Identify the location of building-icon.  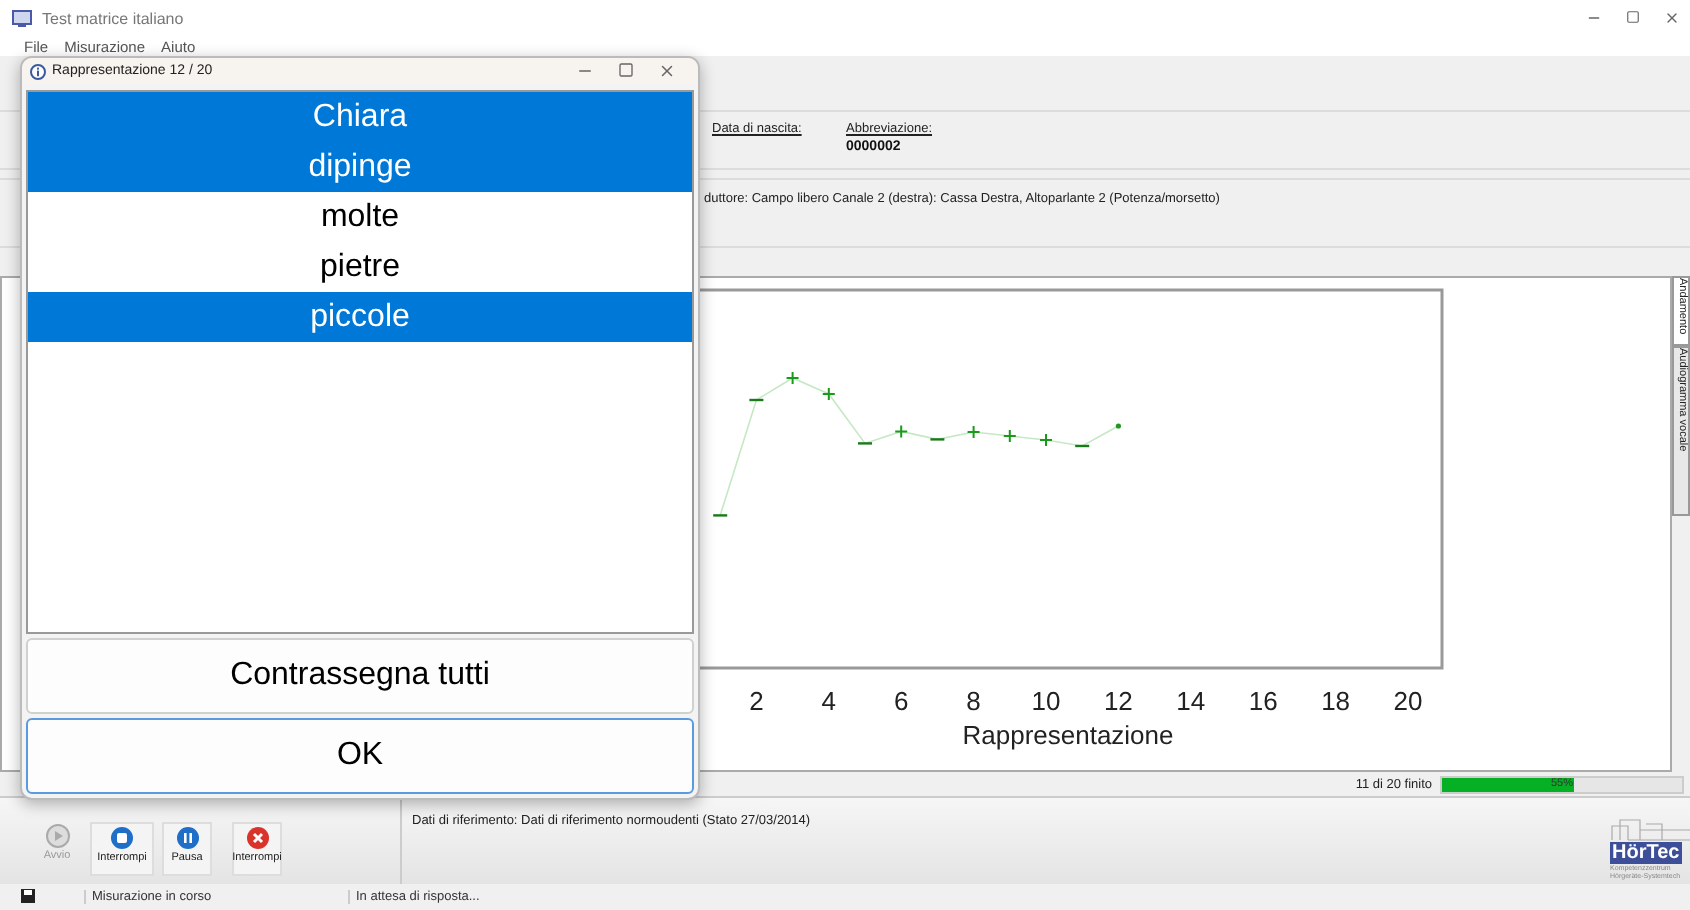
(1650, 830).